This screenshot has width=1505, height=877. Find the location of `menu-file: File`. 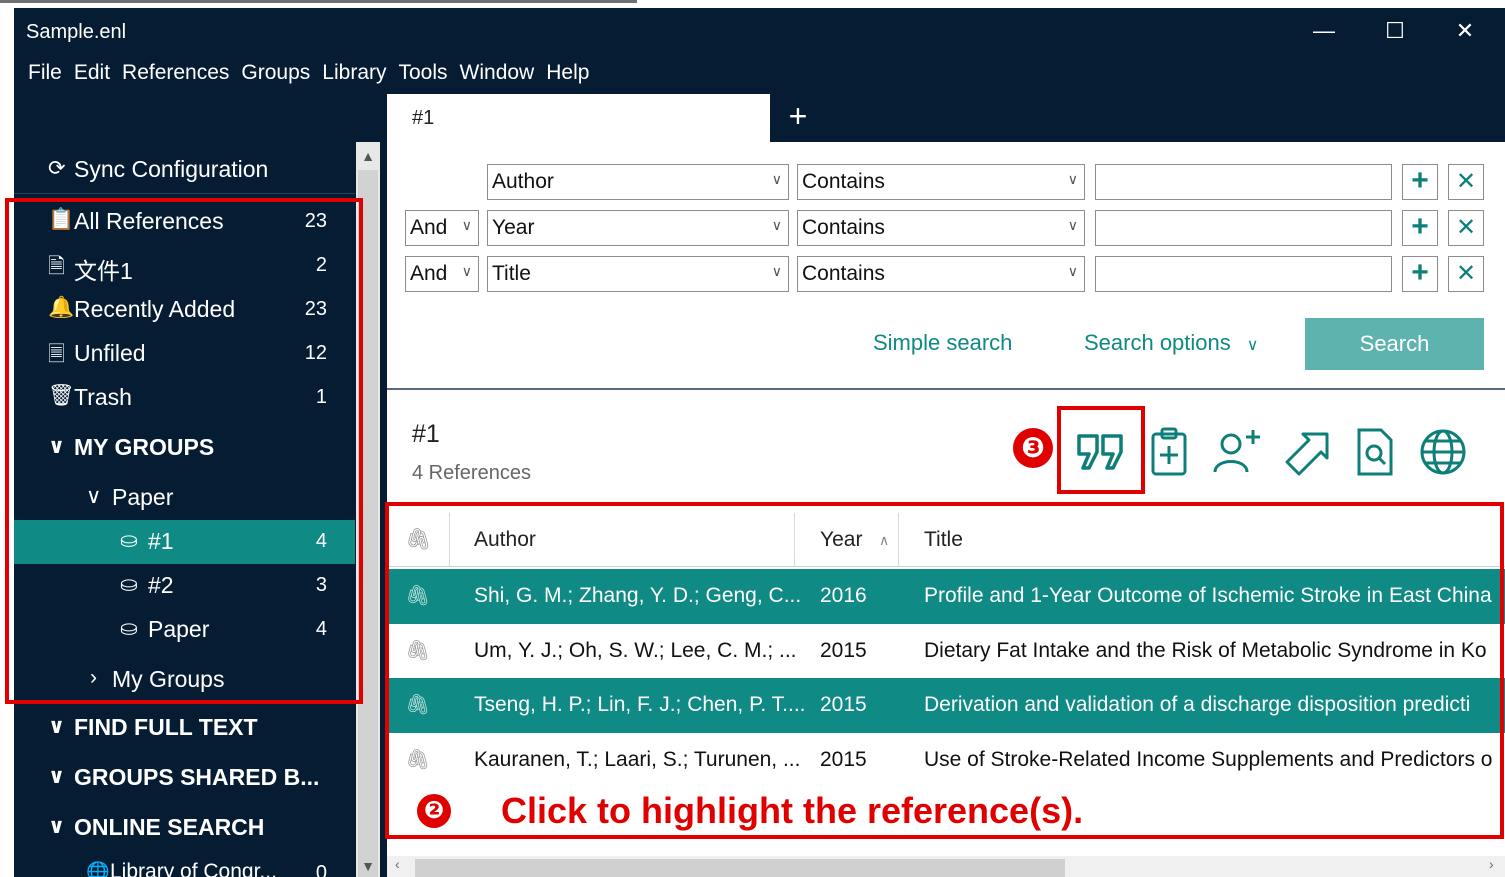

menu-file: File is located at coordinates (45, 73).